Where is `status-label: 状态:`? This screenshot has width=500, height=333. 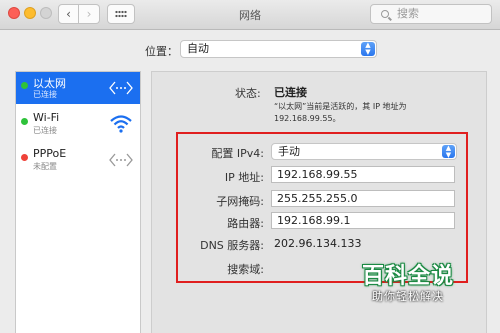 status-label: 状态: is located at coordinates (248, 93).